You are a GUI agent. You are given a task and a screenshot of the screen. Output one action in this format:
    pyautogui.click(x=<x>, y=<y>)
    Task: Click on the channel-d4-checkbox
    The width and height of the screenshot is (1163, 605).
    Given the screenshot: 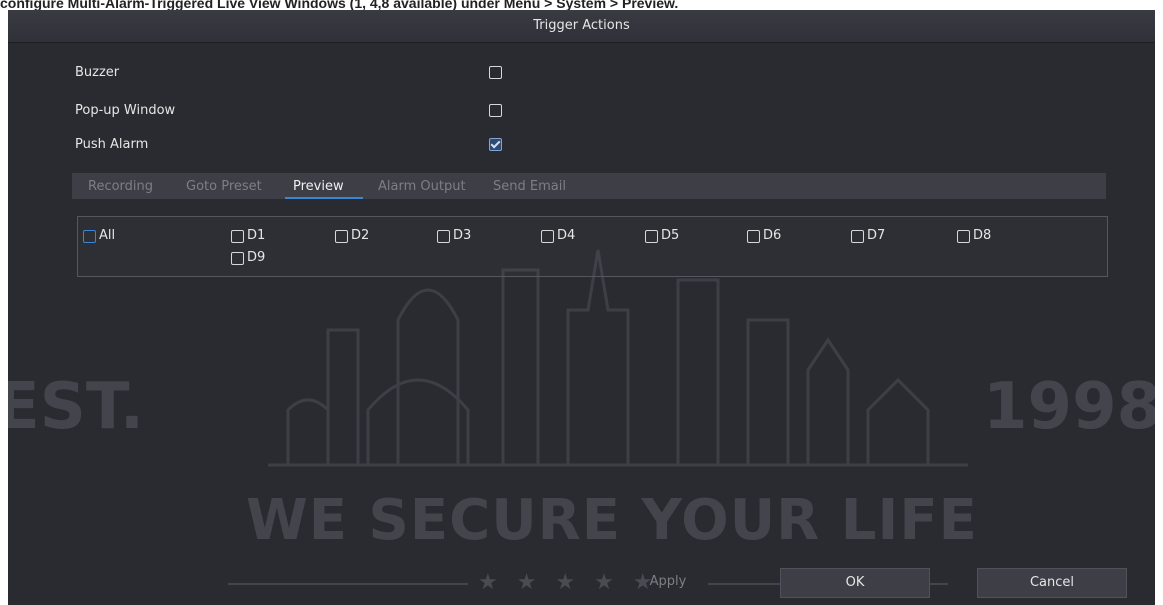 What is the action you would take?
    pyautogui.click(x=547, y=236)
    